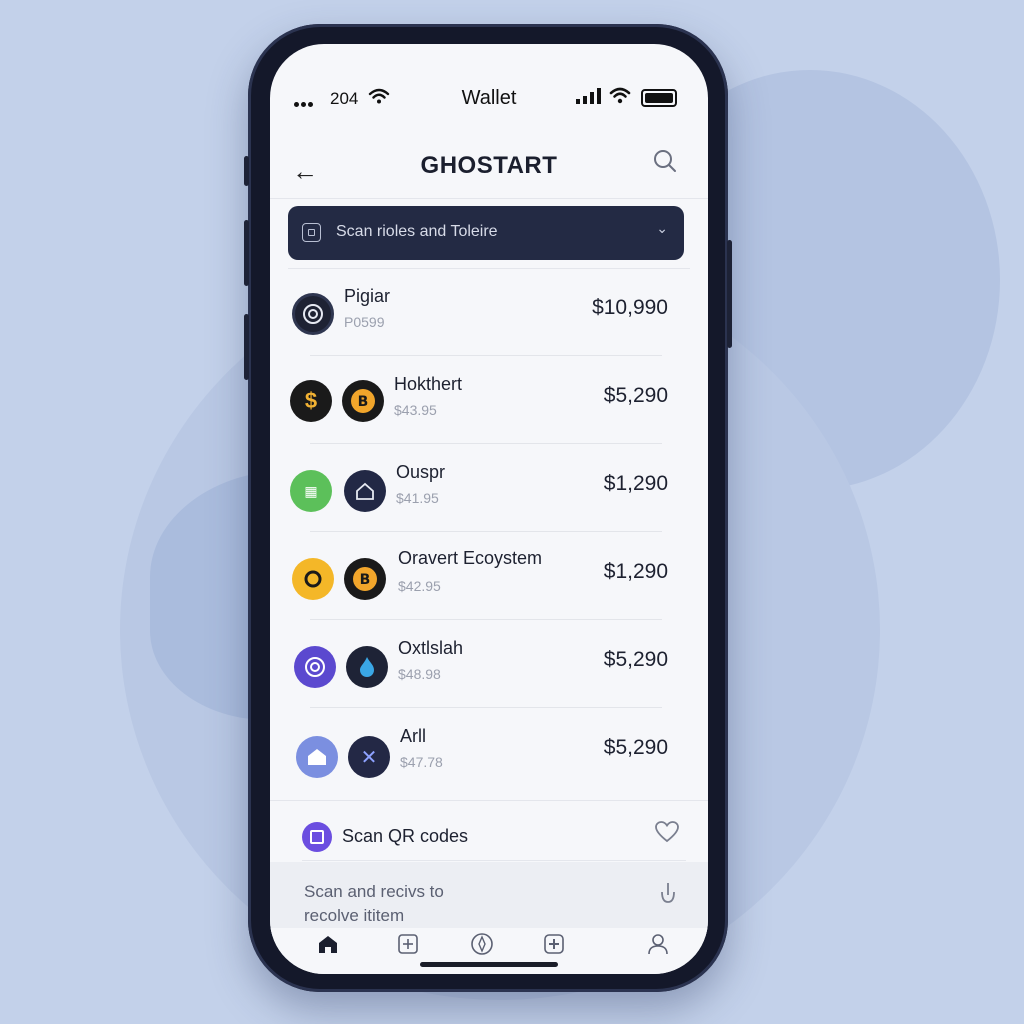 Image resolution: width=1024 pixels, height=1024 pixels. What do you see at coordinates (668, 893) in the screenshot?
I see `download-icon` at bounding box center [668, 893].